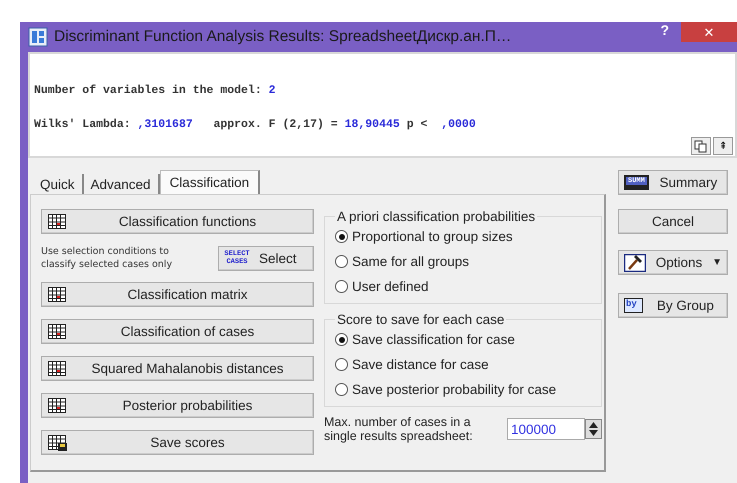 This screenshot has width=737, height=483. Describe the element at coordinates (673, 305) in the screenshot. I see `side-button: by By Group` at that location.